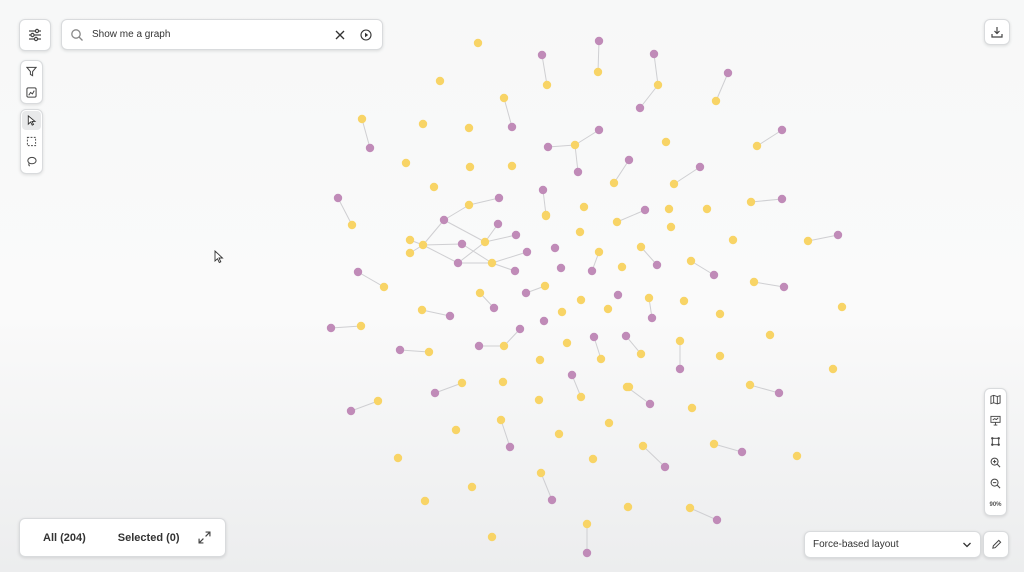 Image resolution: width=1024 pixels, height=572 pixels. What do you see at coordinates (207, 34) in the screenshot?
I see `search-input: Show me a graph` at bounding box center [207, 34].